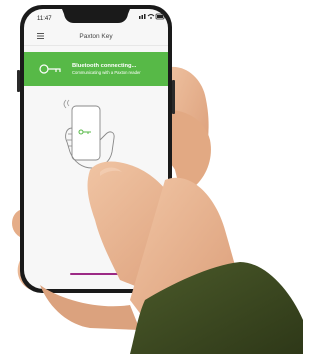 The width and height of the screenshot is (320, 354). I want to click on volume-button, so click(18, 81).